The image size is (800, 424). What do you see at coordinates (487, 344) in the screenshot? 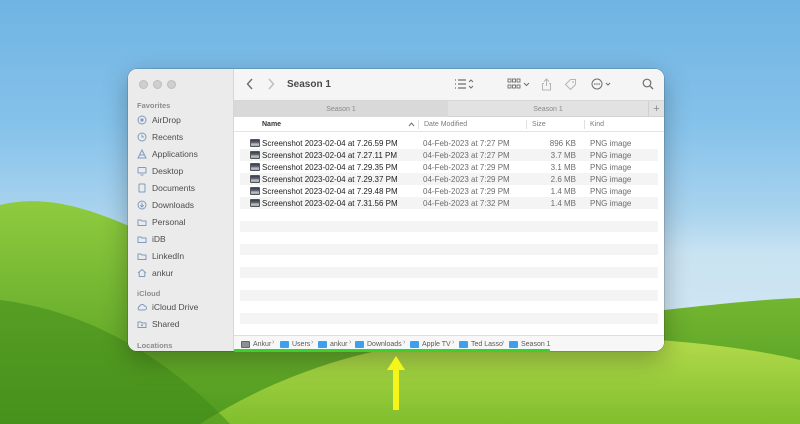
I see `path-item-label: Ted Lasso` at bounding box center [487, 344].